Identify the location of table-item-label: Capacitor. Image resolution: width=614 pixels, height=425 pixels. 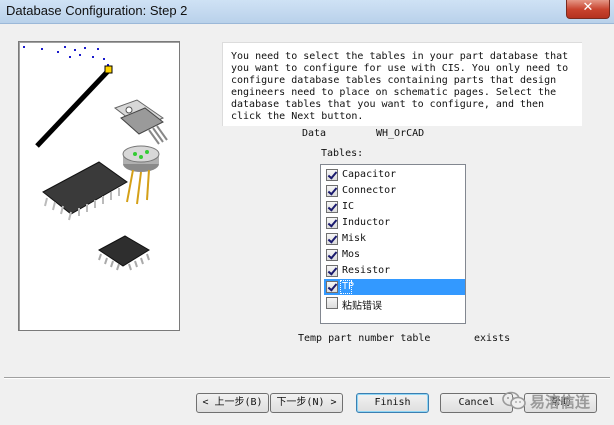
(369, 174).